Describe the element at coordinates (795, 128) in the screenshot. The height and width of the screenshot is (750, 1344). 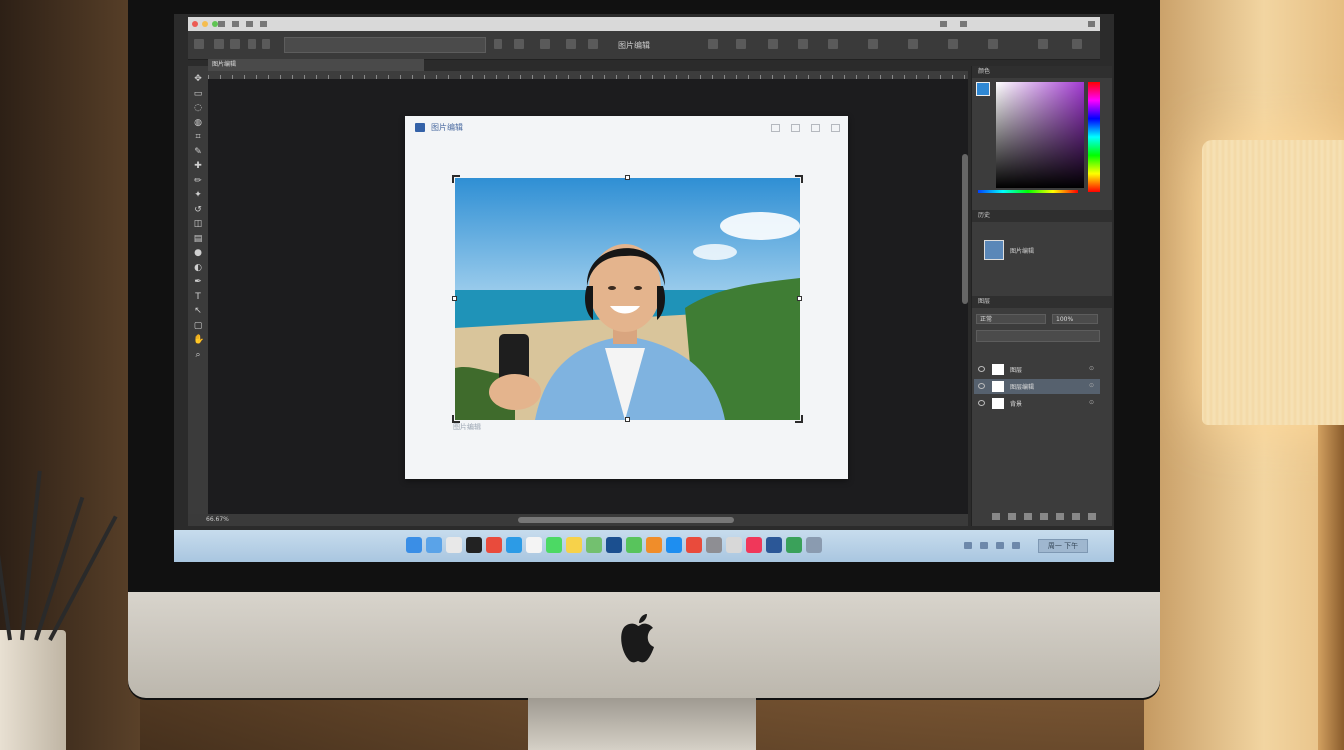
I see `restore-icon` at that location.